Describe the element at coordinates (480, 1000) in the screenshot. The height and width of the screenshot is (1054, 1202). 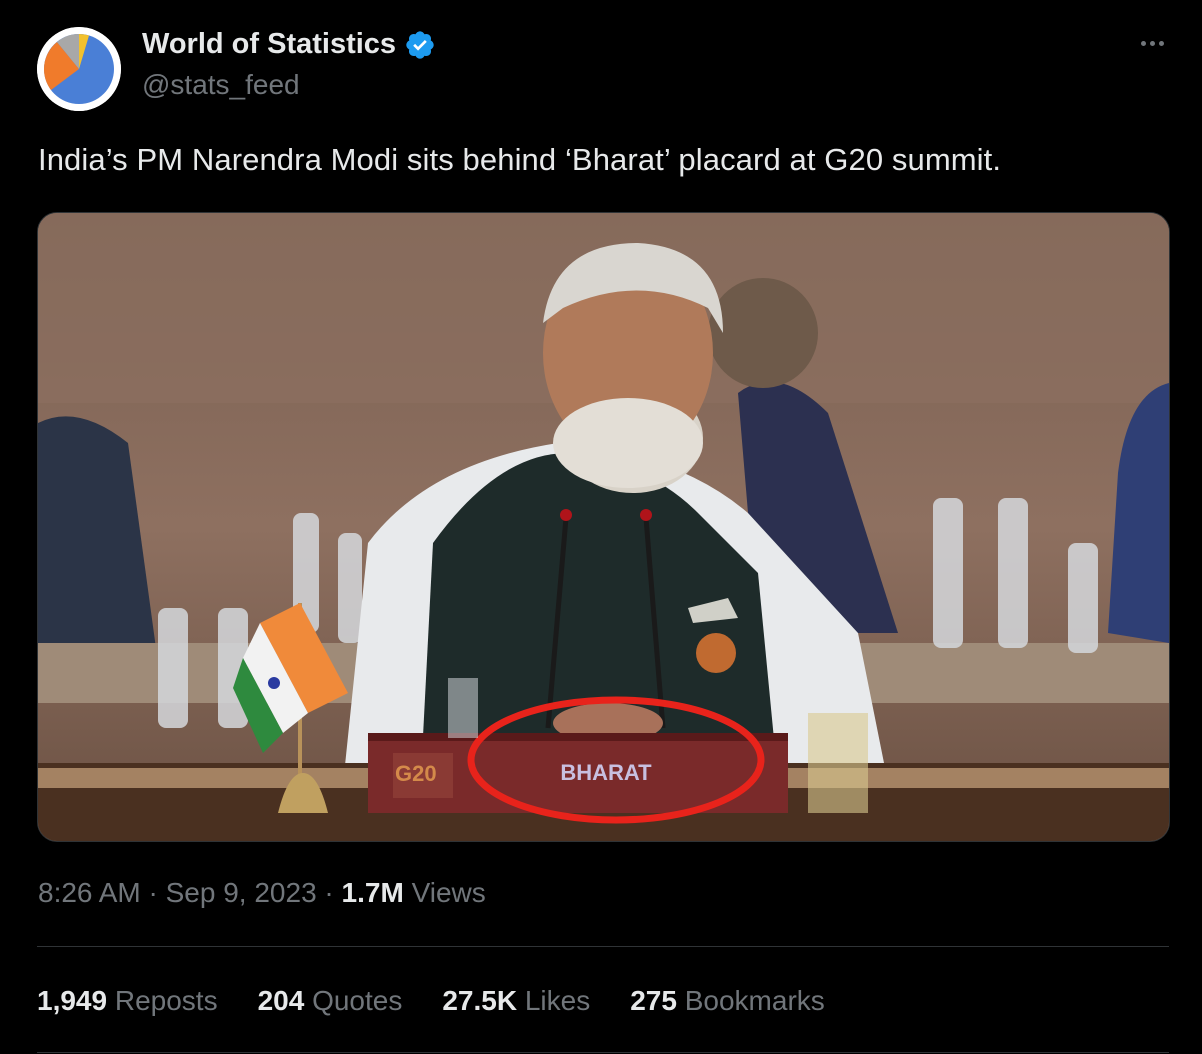
I see `likes-count: 27.5K` at that location.